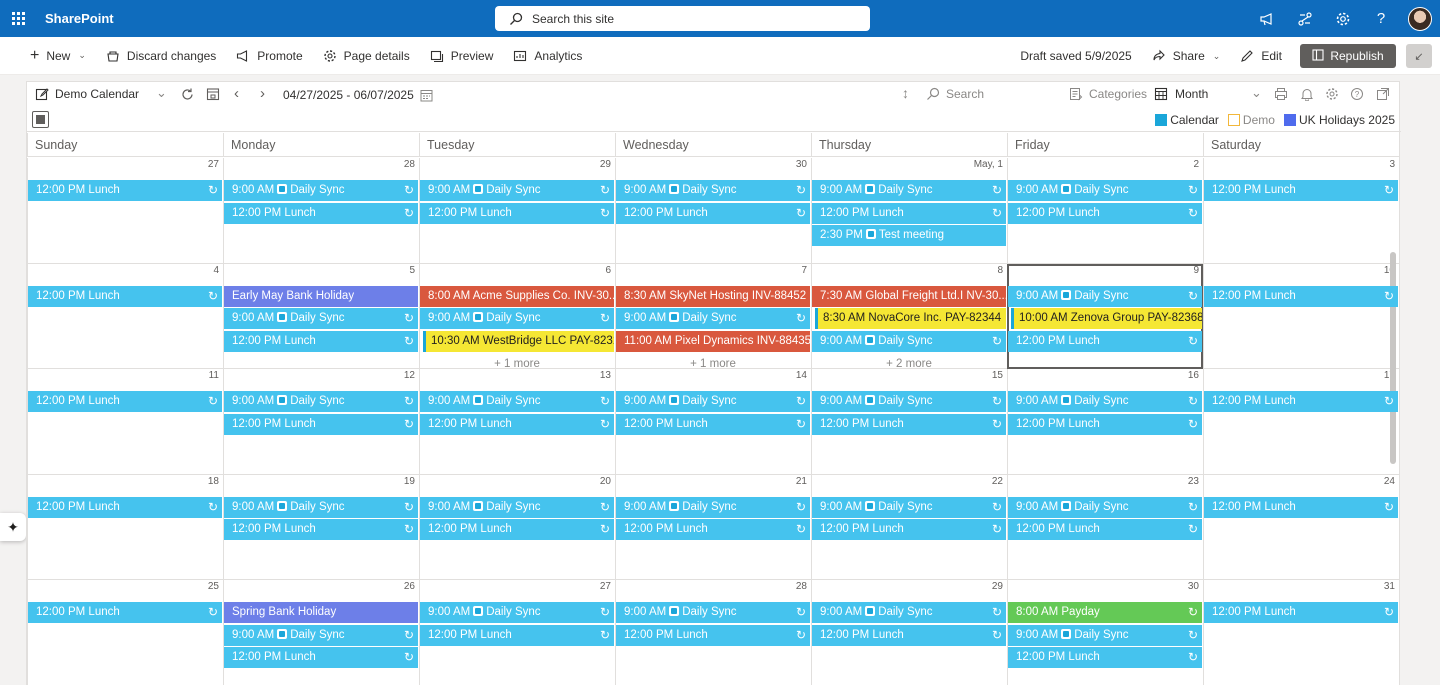  Describe the element at coordinates (905, 93) in the screenshot. I see `row-height-icon: ↕` at that location.